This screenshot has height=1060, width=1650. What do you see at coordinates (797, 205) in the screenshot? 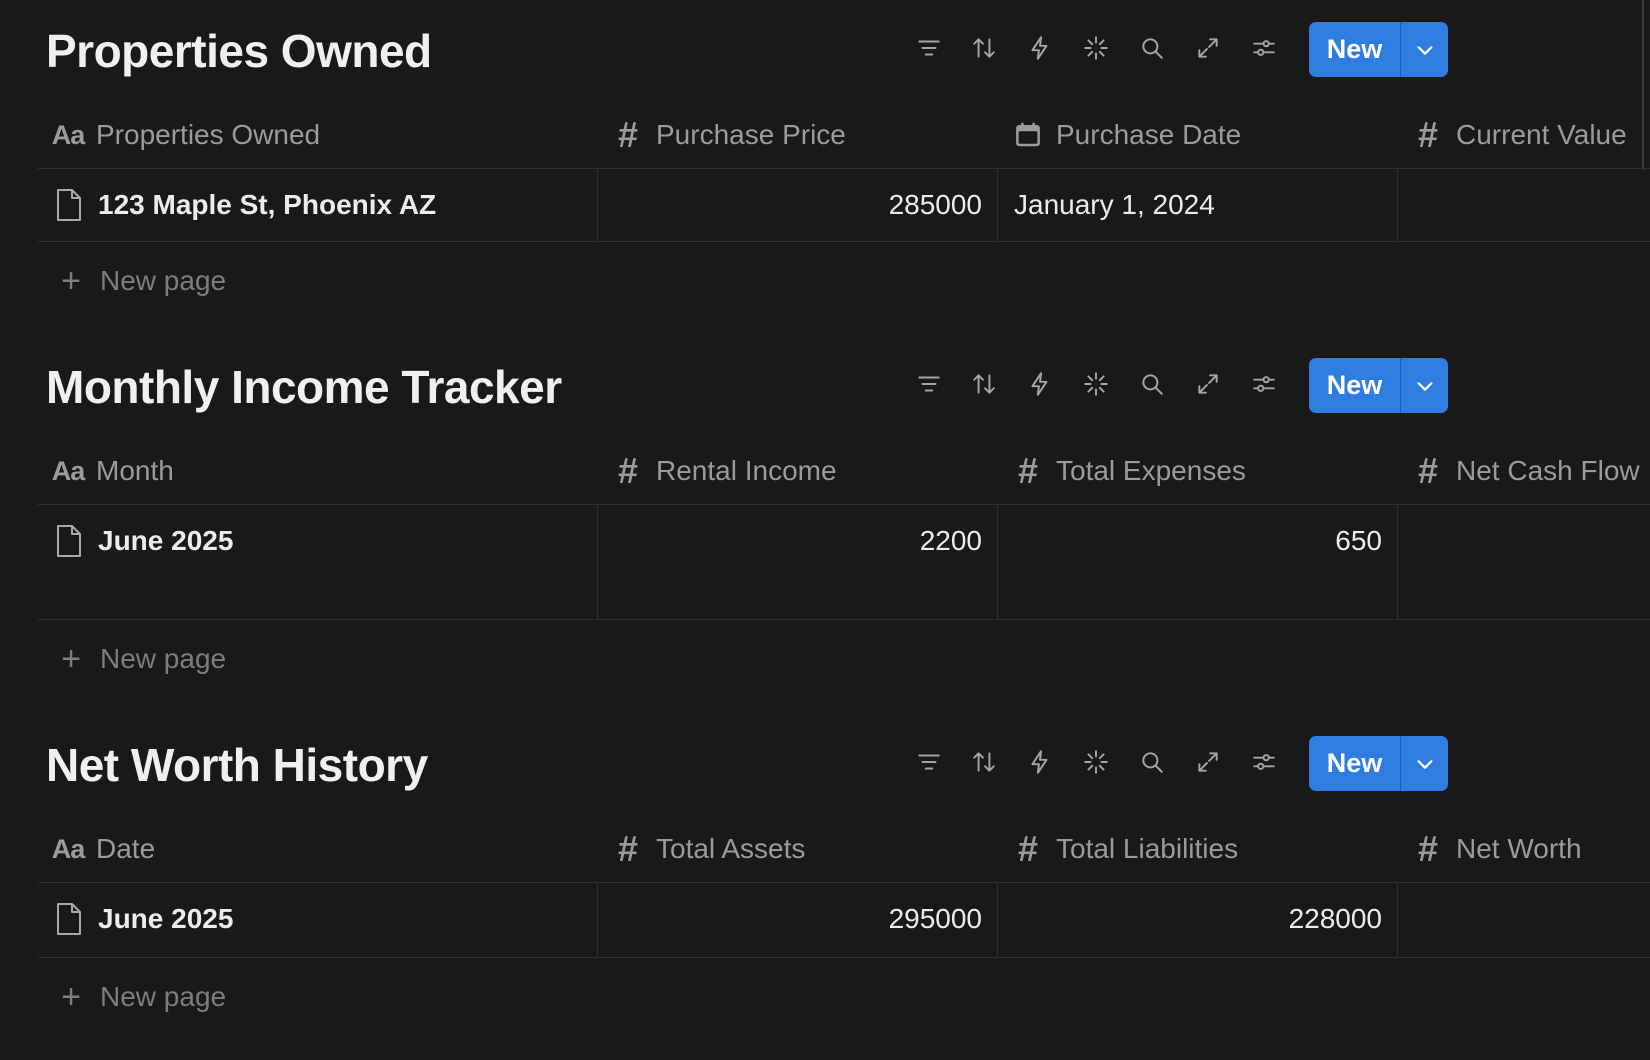
I see `number-cell: 285000` at bounding box center [797, 205].